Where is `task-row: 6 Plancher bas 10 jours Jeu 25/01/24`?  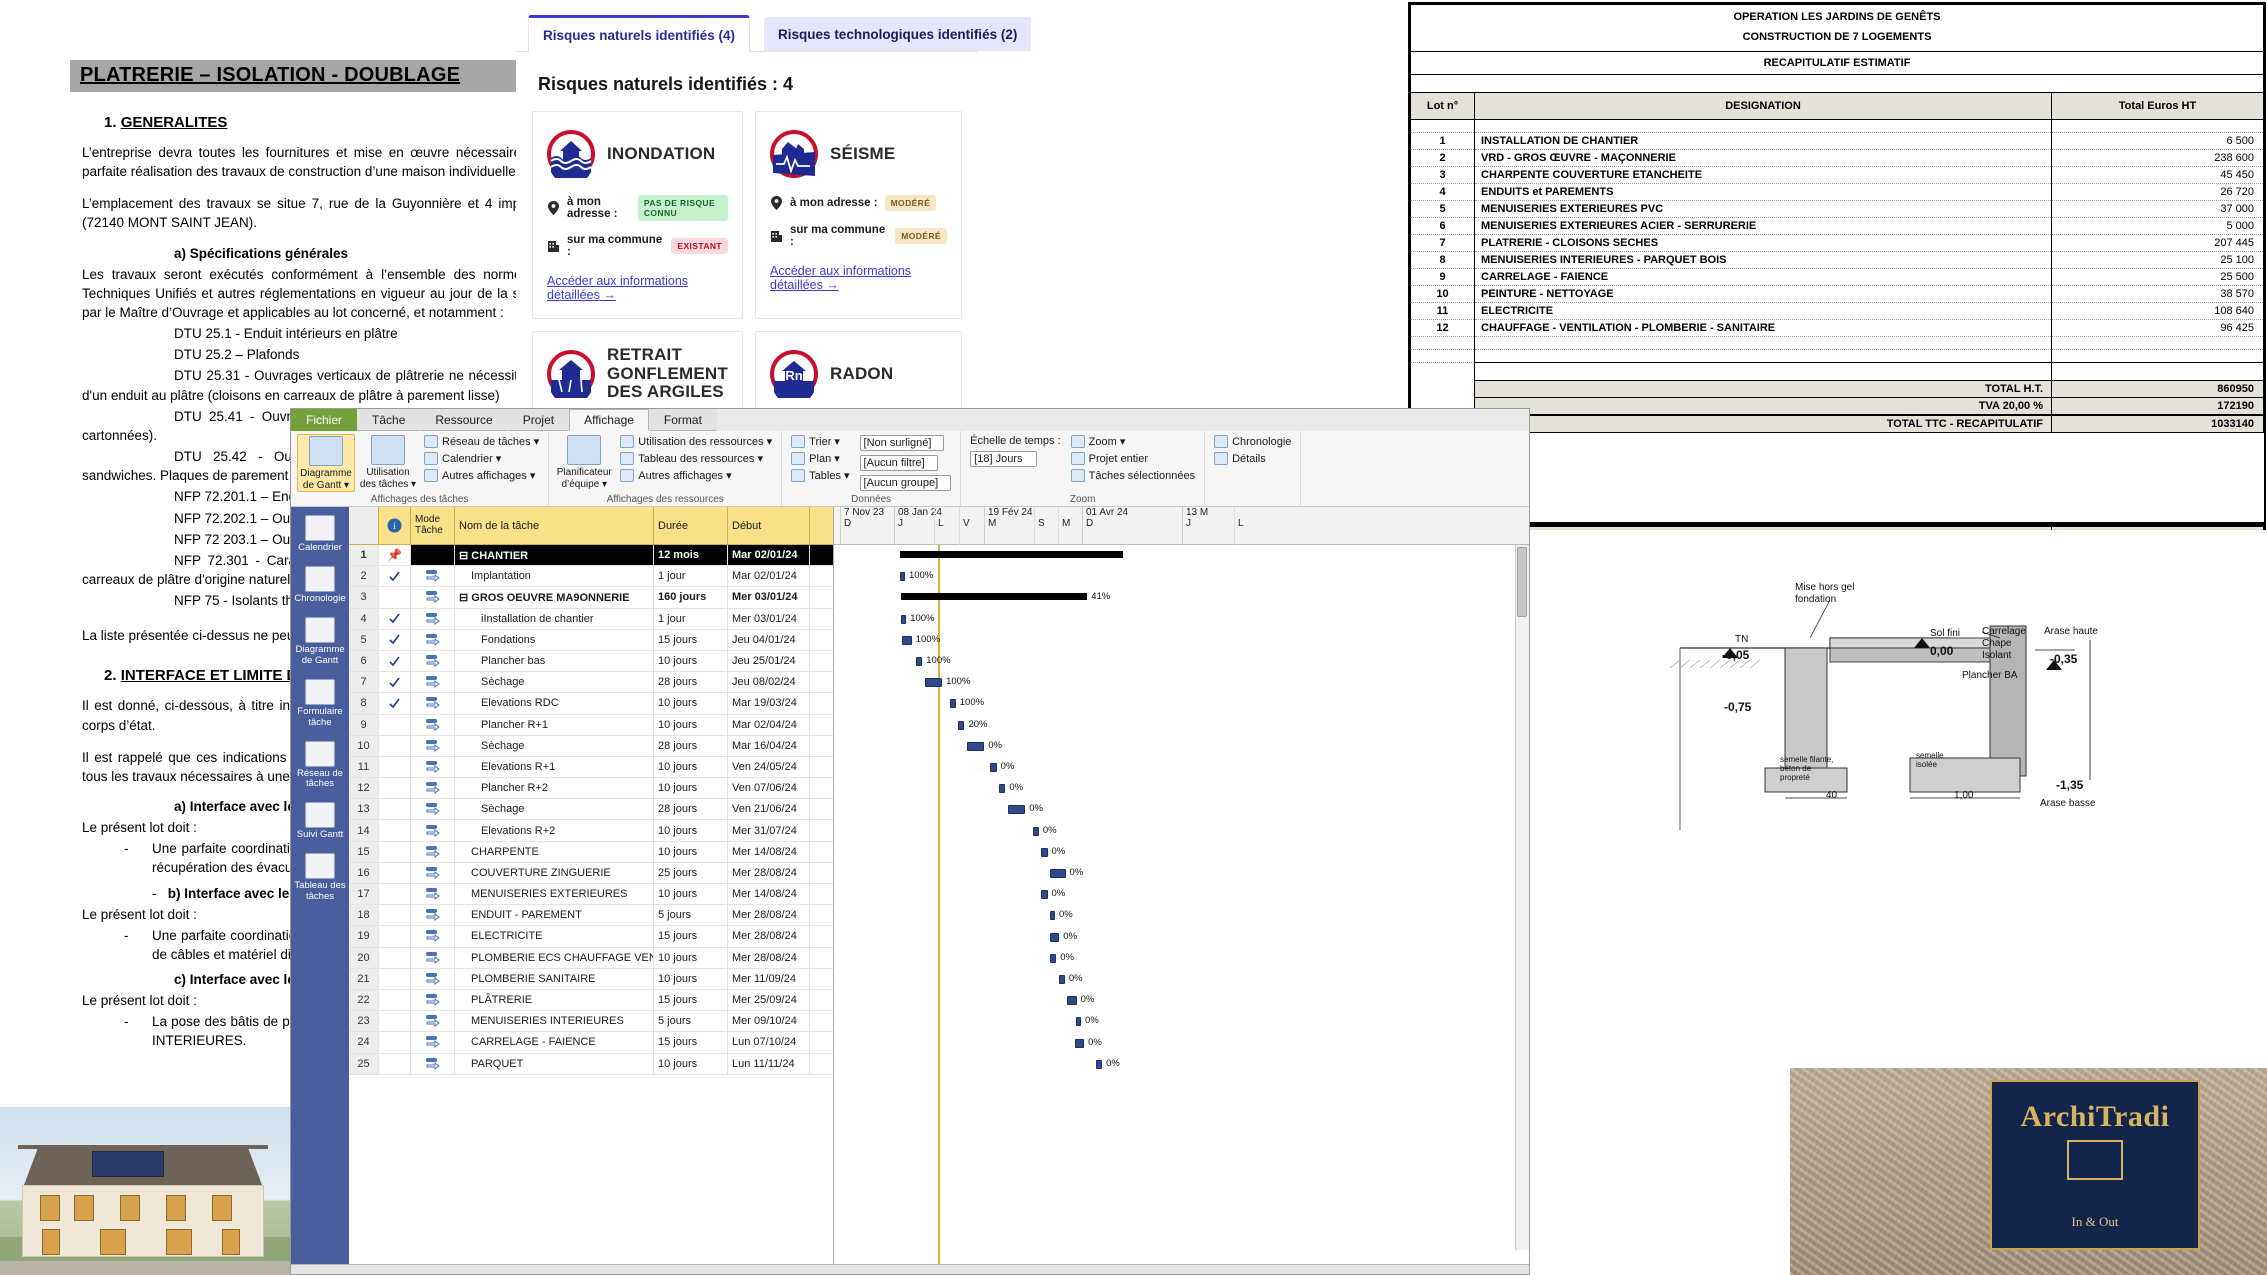 task-row: 6 Plancher bas 10 jours Jeu 25/01/24 is located at coordinates (591, 661).